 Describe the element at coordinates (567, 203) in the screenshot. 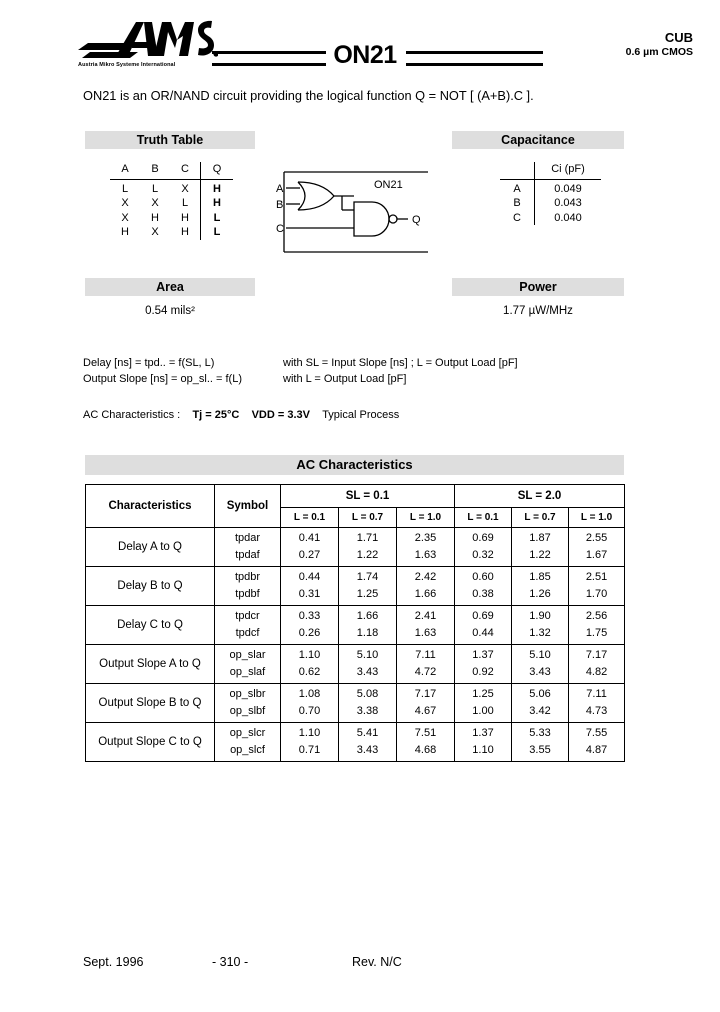

I see `capacitance-value: 0.043` at that location.